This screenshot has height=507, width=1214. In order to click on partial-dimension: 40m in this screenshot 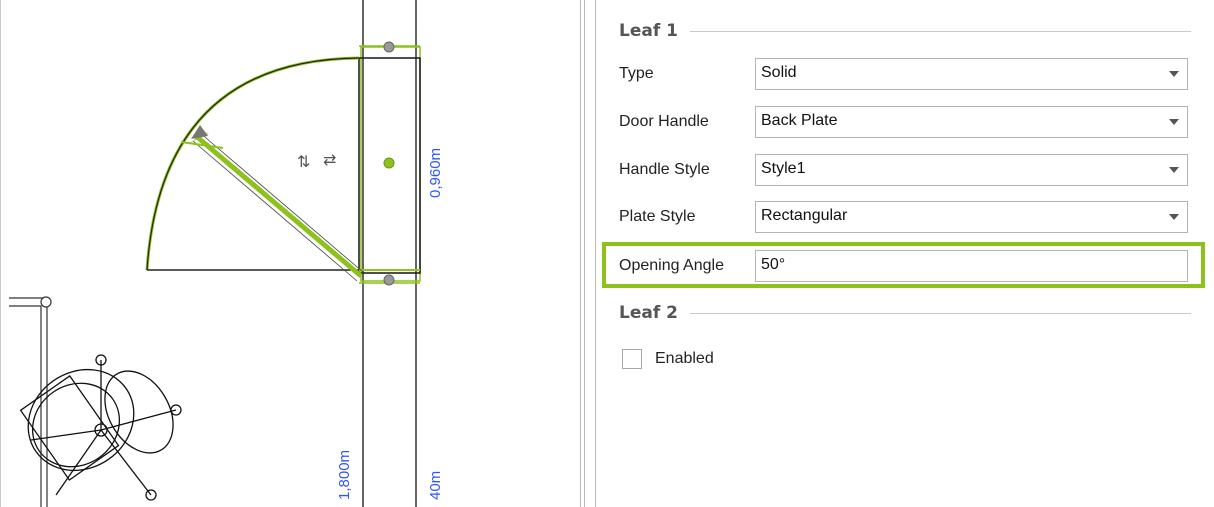, I will do `click(435, 485)`.